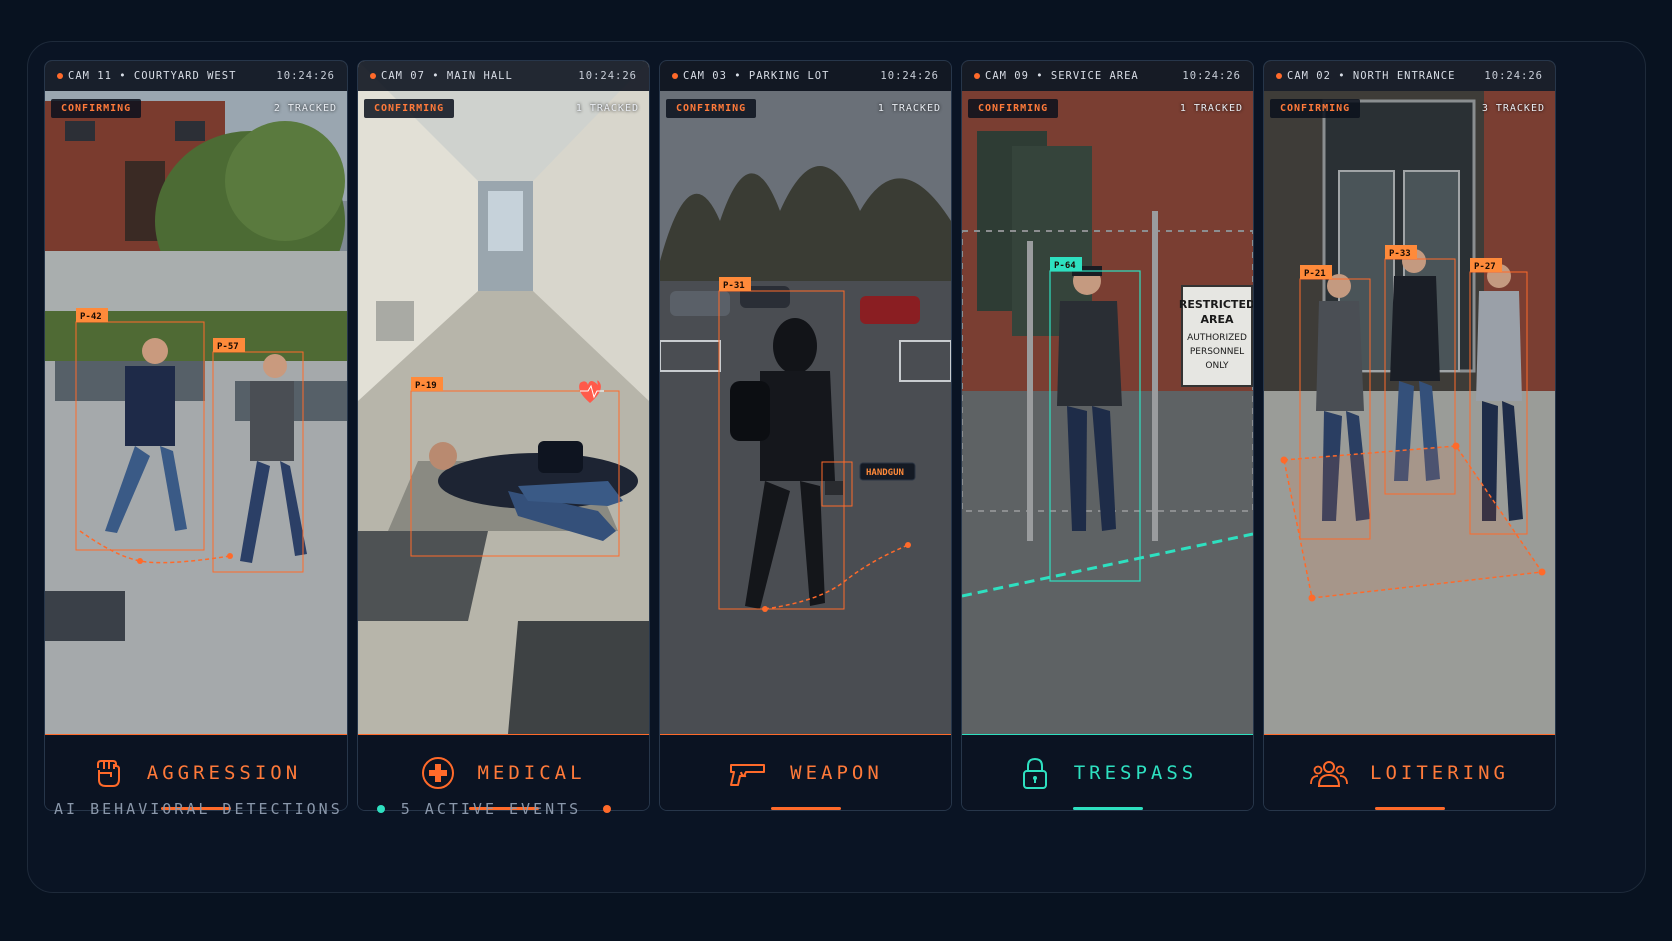  I want to click on footer-status: AI BEHAVIORAL DETECTIONS 5 ACTIVE EVENTS, so click(333, 809).